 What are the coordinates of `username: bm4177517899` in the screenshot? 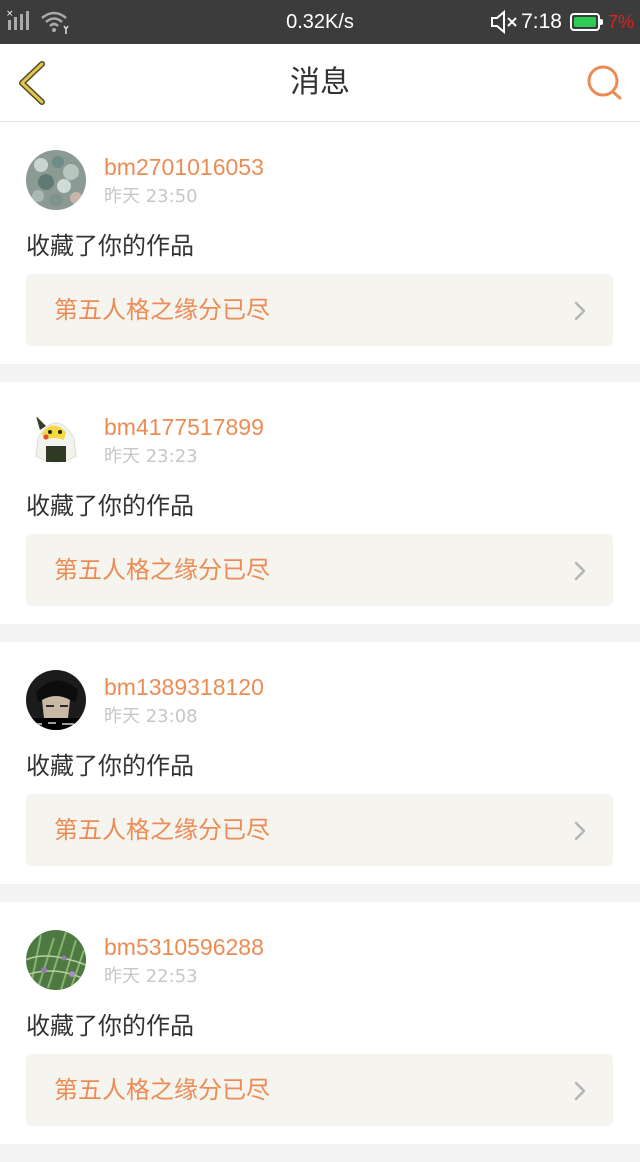 It's located at (184, 427).